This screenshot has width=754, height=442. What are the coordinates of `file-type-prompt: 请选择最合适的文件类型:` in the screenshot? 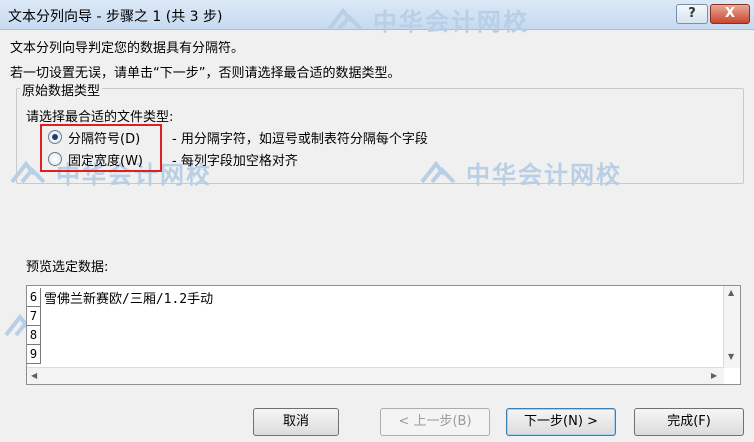 It's located at (100, 117).